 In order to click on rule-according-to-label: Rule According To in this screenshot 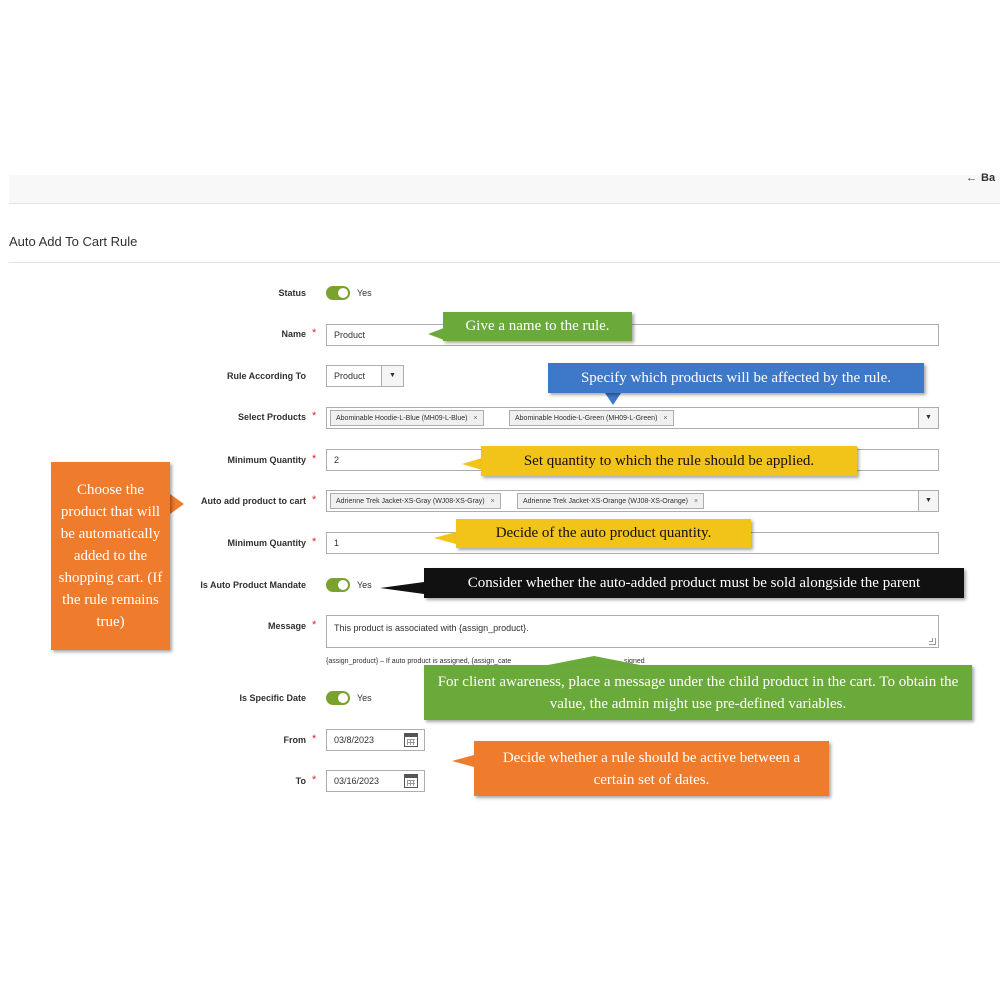, I will do `click(266, 376)`.